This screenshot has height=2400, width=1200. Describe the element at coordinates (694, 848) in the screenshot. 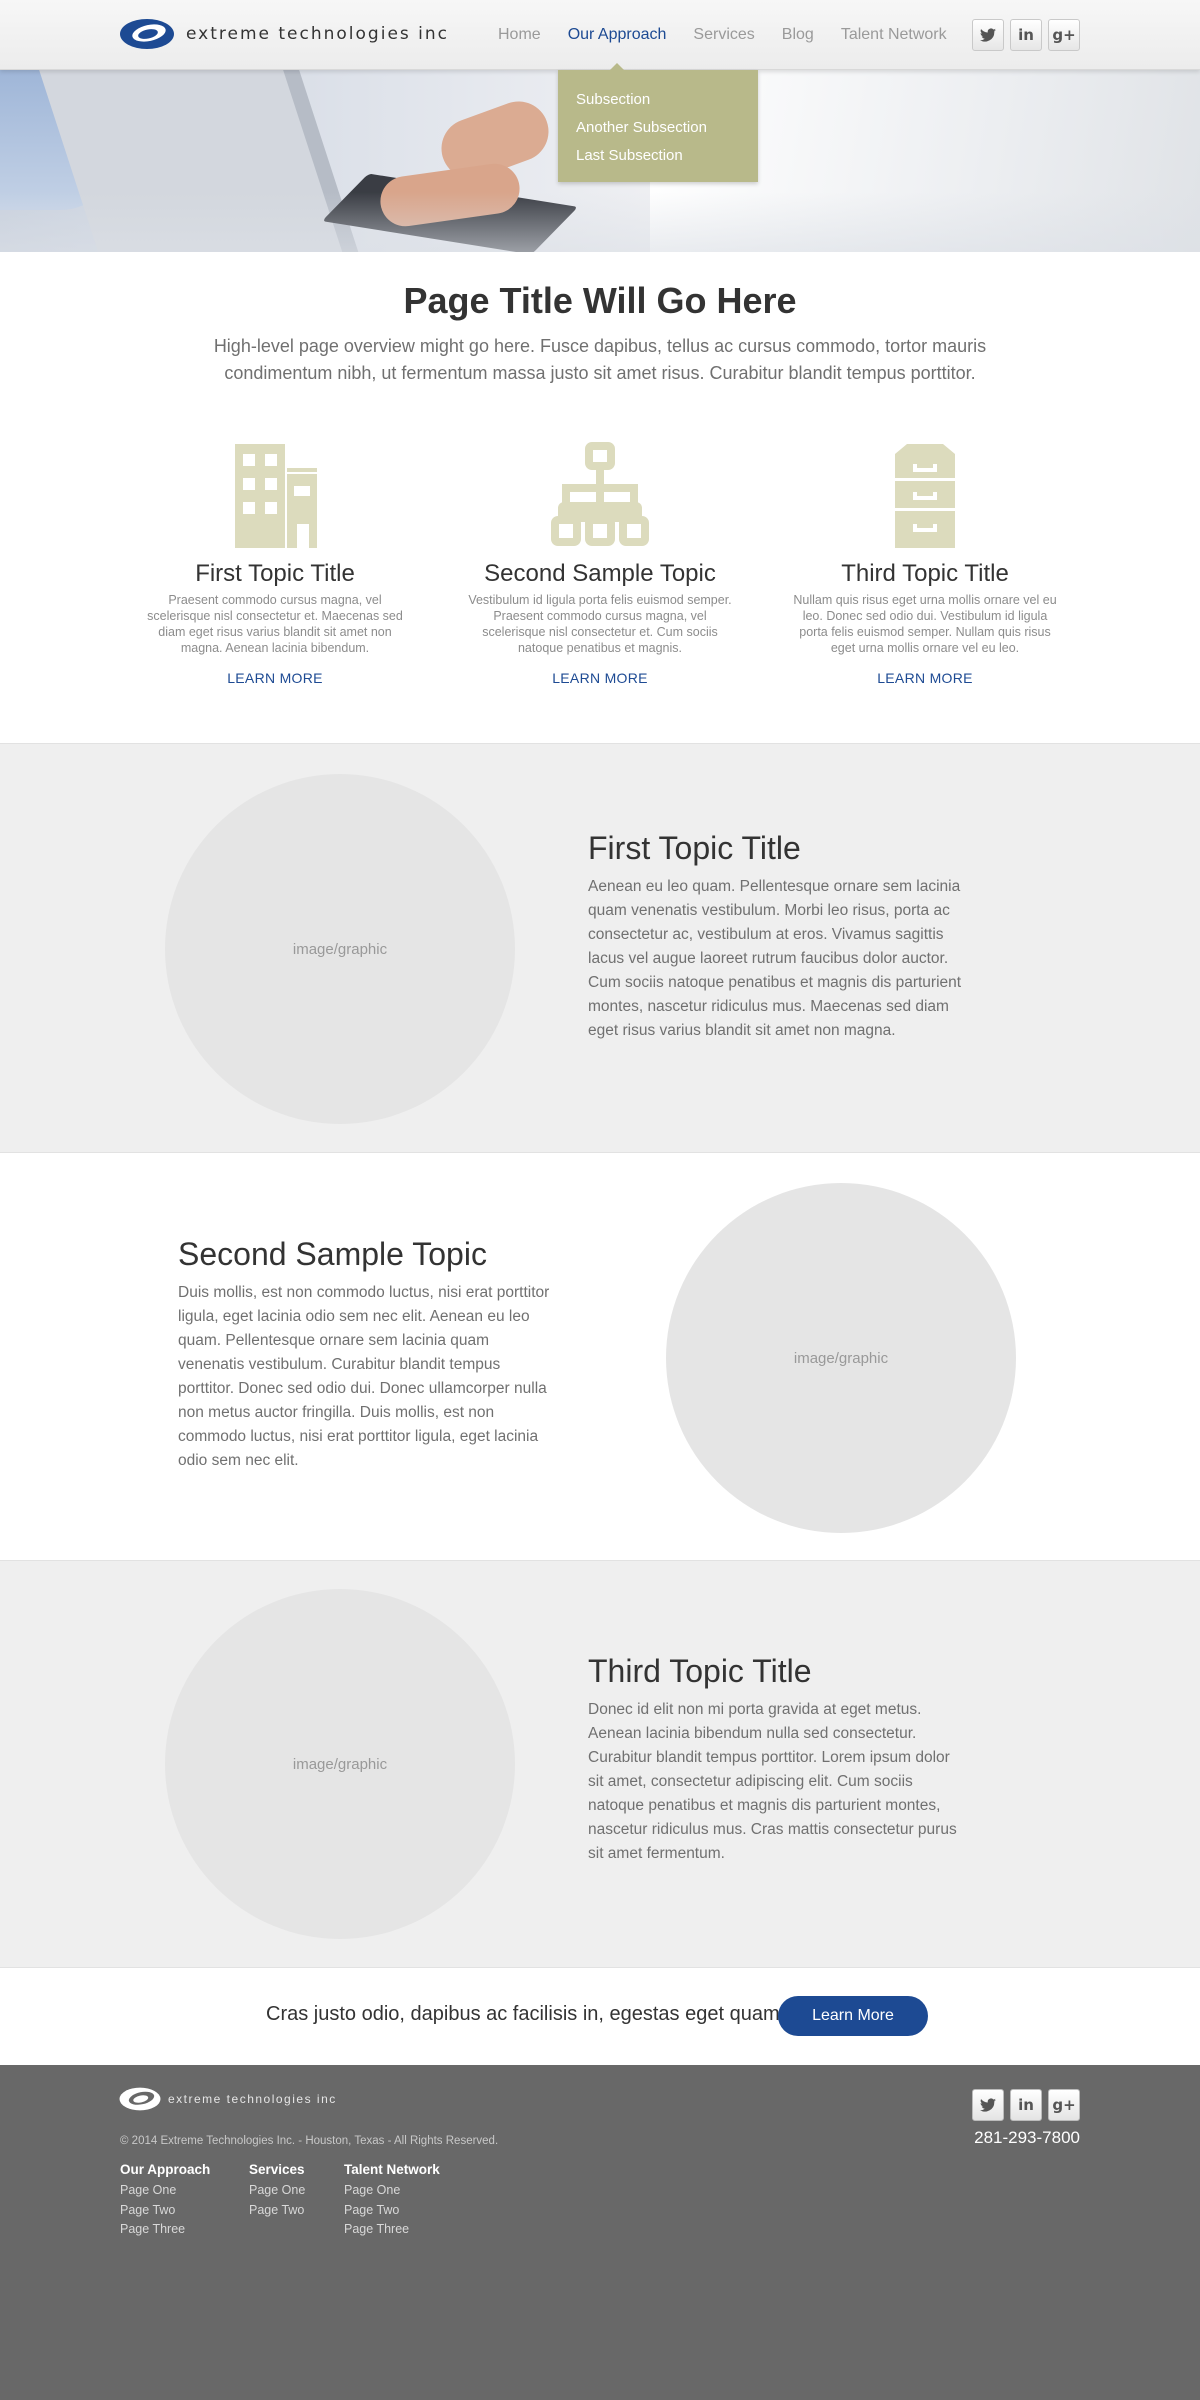

I see `feature-title: First Topic Title` at that location.